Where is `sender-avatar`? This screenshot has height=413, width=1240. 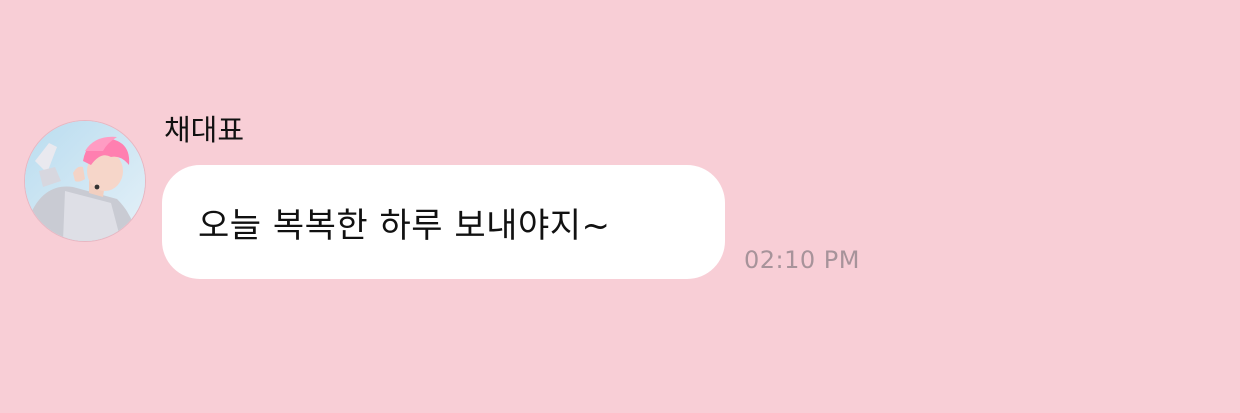 sender-avatar is located at coordinates (85, 181).